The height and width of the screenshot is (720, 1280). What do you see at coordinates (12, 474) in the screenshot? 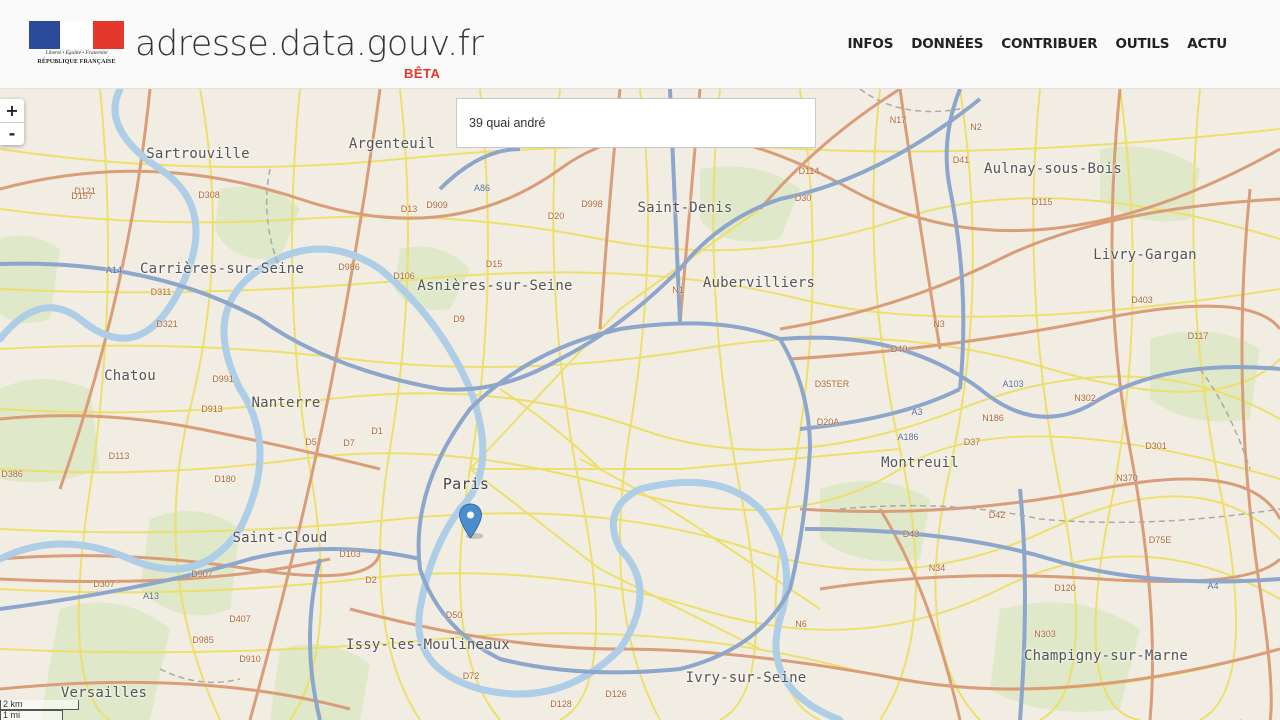
I see `road-label: D386` at bounding box center [12, 474].